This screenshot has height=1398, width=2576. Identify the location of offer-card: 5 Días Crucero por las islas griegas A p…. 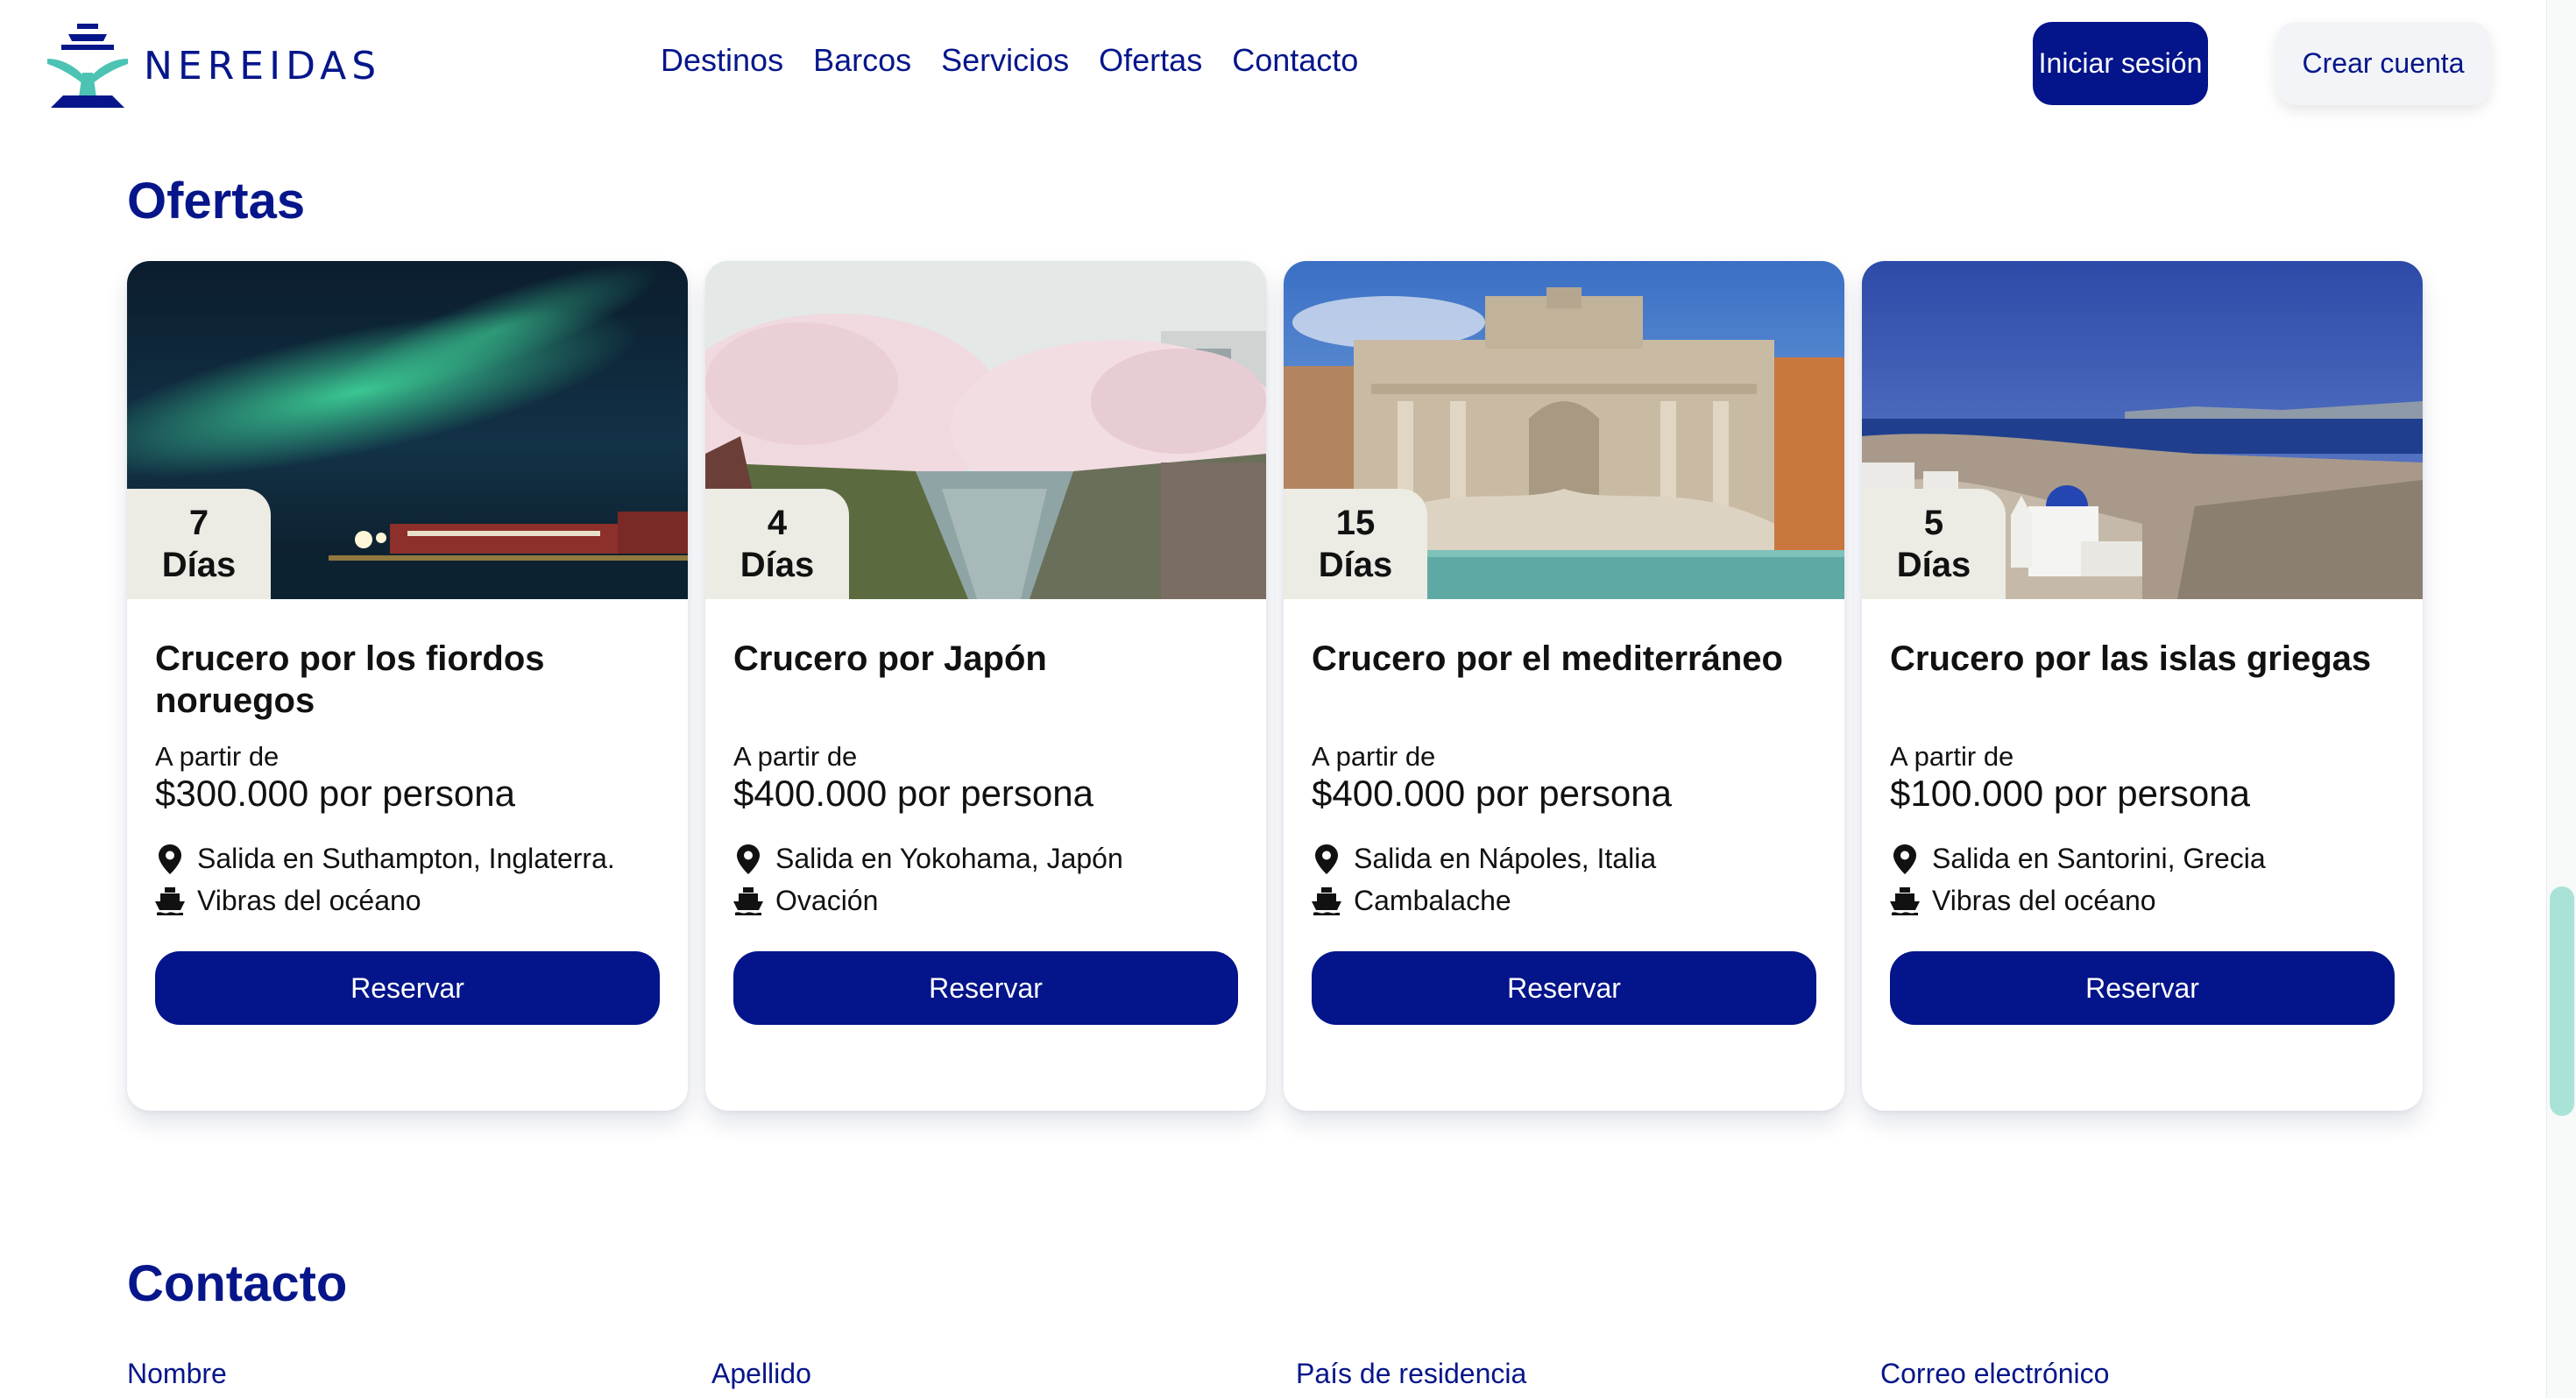
(2142, 686).